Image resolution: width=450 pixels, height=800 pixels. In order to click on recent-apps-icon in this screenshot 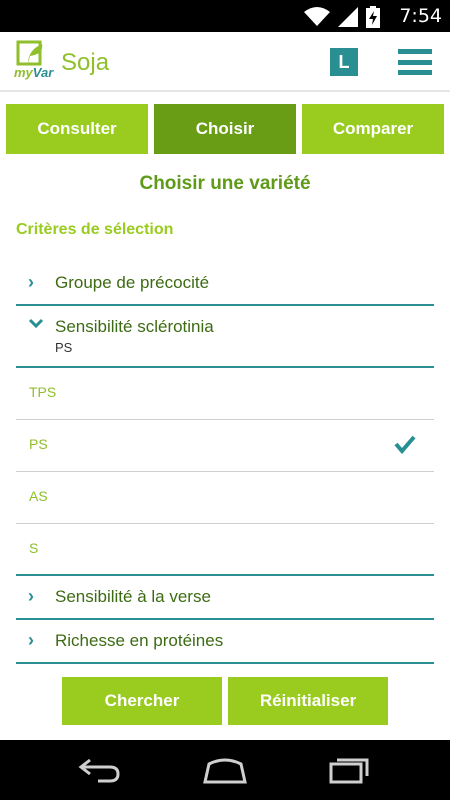, I will do `click(350, 772)`.